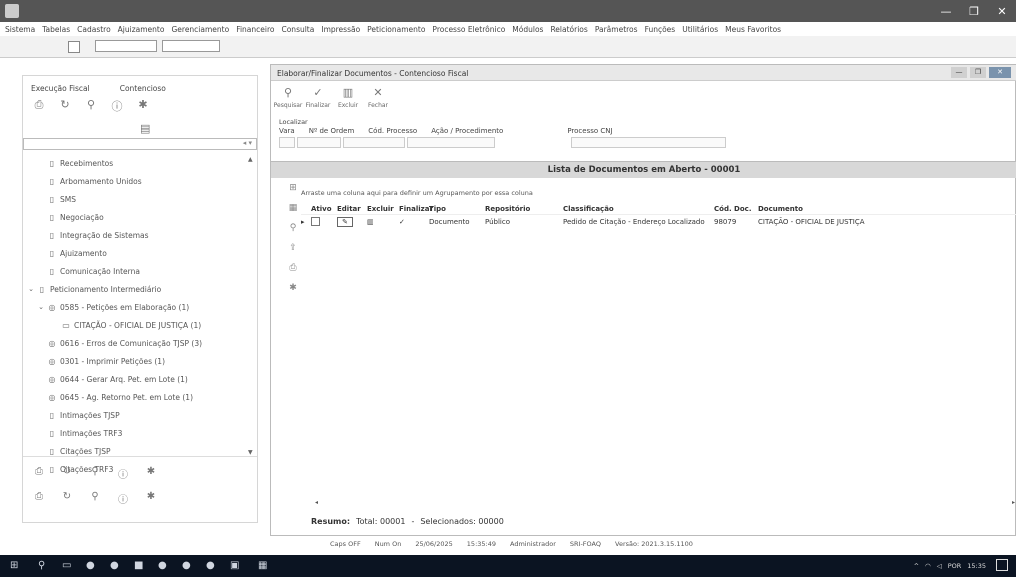  Describe the element at coordinates (288, 97) in the screenshot. I see `pesquisar-button: ⚲ Pesquisar` at that location.